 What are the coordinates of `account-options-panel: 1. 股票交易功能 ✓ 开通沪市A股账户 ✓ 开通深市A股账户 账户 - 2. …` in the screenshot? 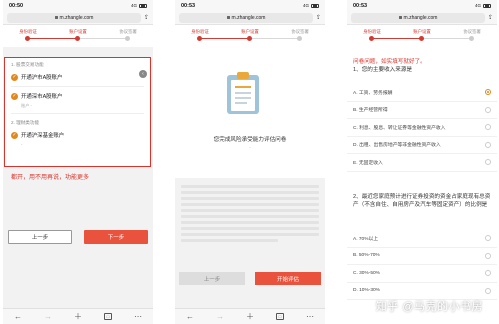 It's located at (77, 112).